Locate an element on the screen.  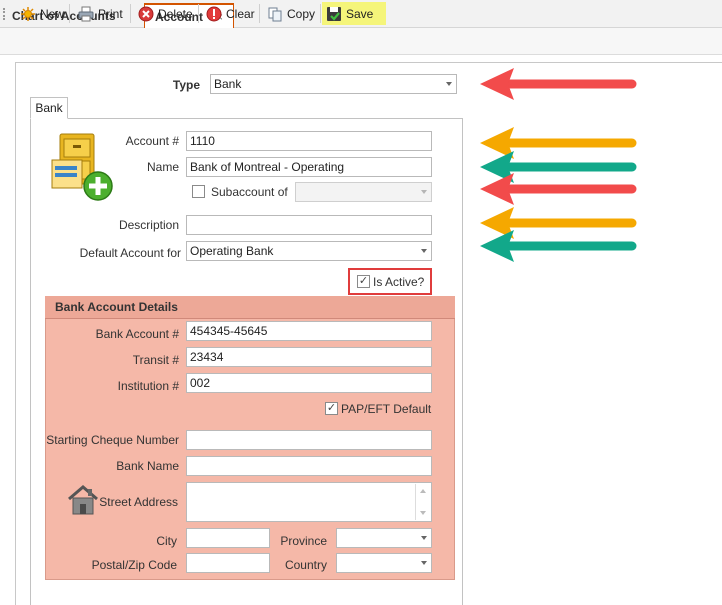
toolbar-grip is located at coordinates (4, 14).